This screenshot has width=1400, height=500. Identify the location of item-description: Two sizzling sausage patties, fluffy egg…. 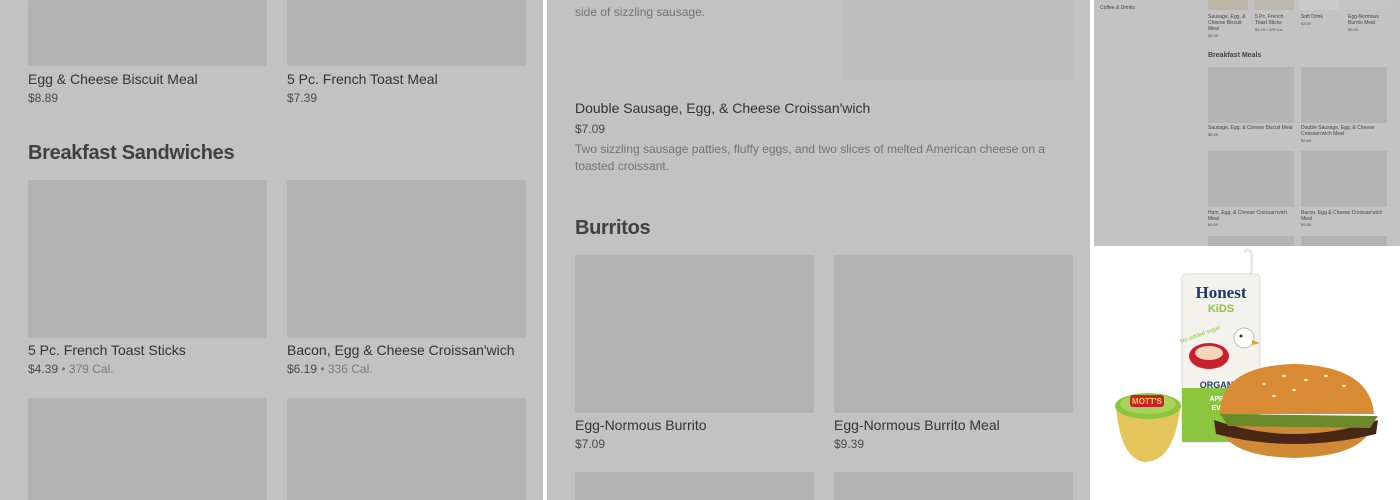
(810, 157).